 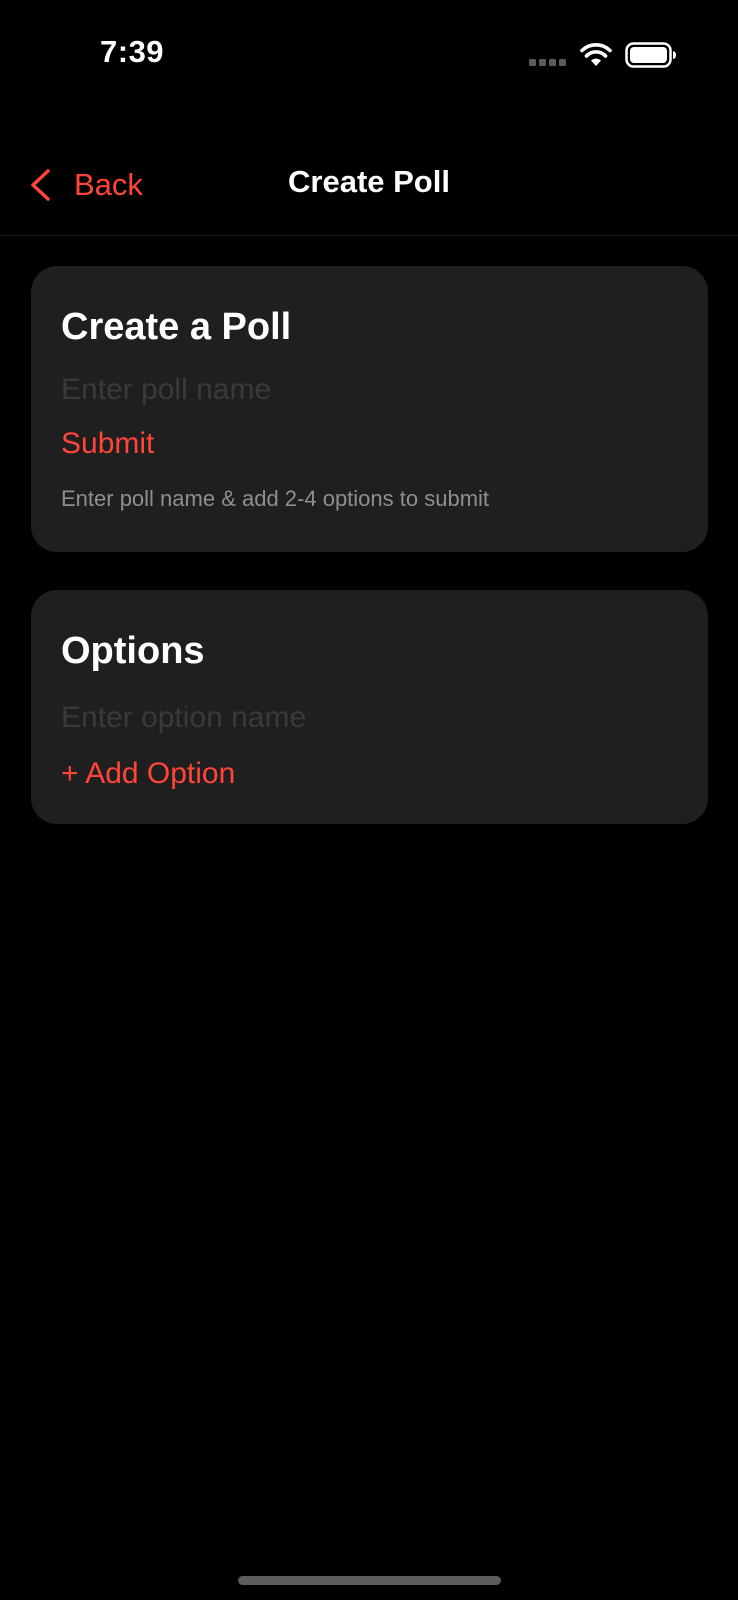 What do you see at coordinates (547, 62) in the screenshot?
I see `signal-dots-icon` at bounding box center [547, 62].